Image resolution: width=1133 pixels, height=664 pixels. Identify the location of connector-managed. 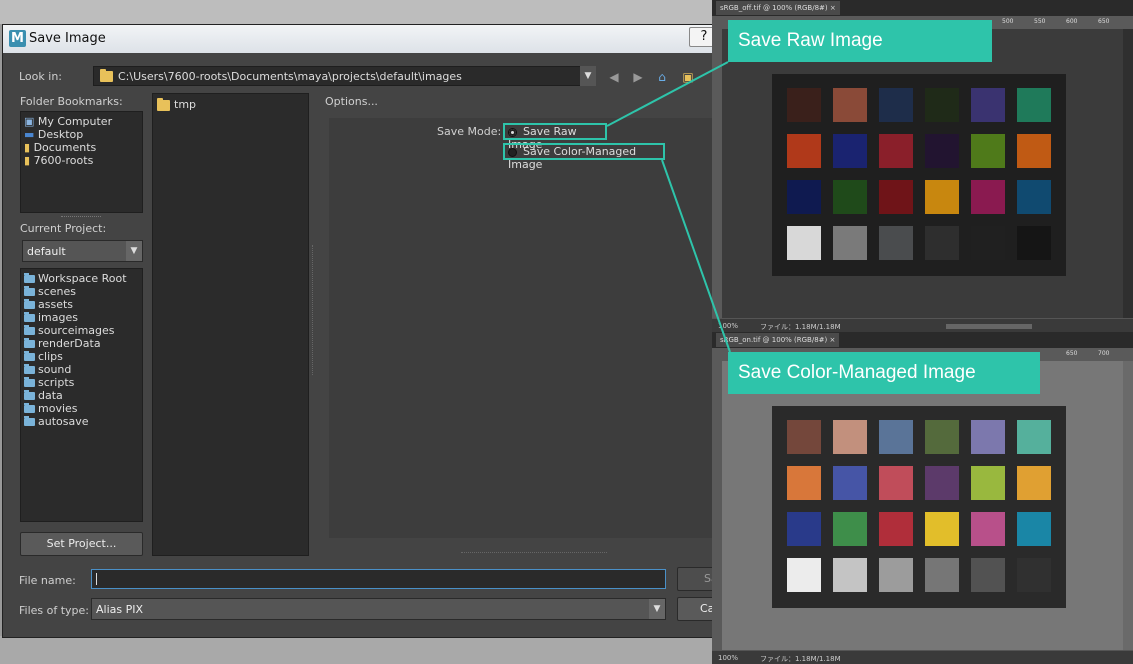
(696, 256).